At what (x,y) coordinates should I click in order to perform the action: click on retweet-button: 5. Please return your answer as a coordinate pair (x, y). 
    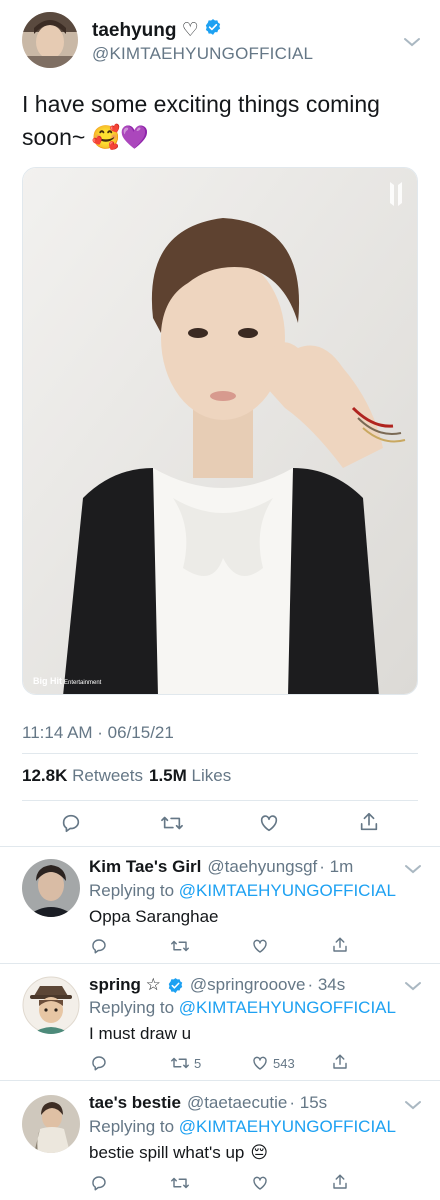
    Looking at the image, I should click on (185, 1063).